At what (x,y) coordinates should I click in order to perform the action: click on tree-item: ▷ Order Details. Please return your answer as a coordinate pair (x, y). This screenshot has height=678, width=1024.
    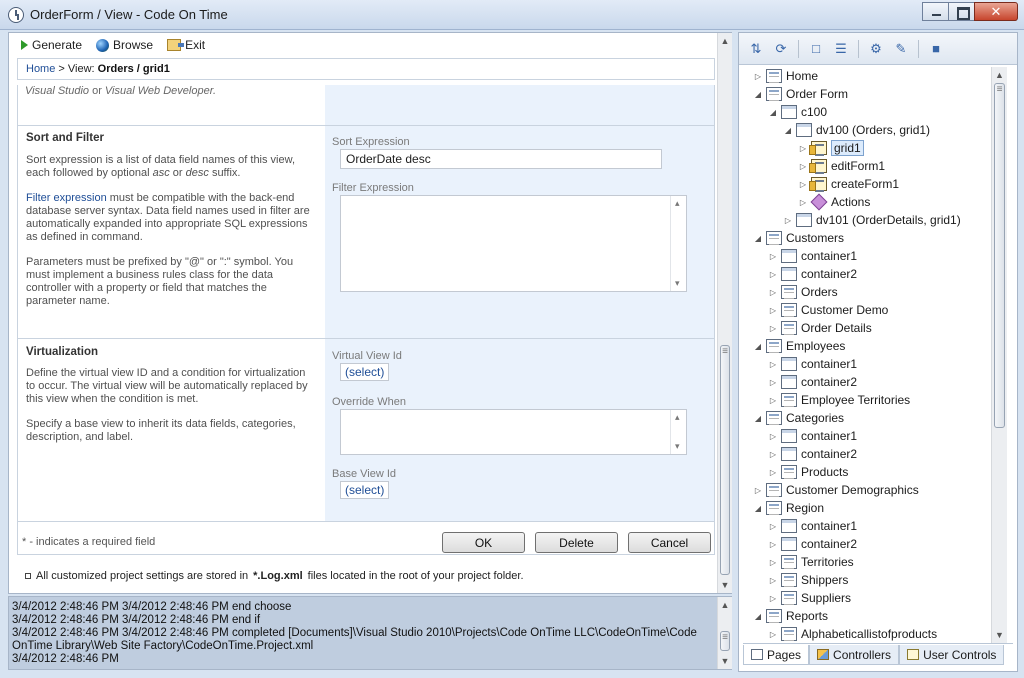
    Looking at the image, I should click on (820, 328).